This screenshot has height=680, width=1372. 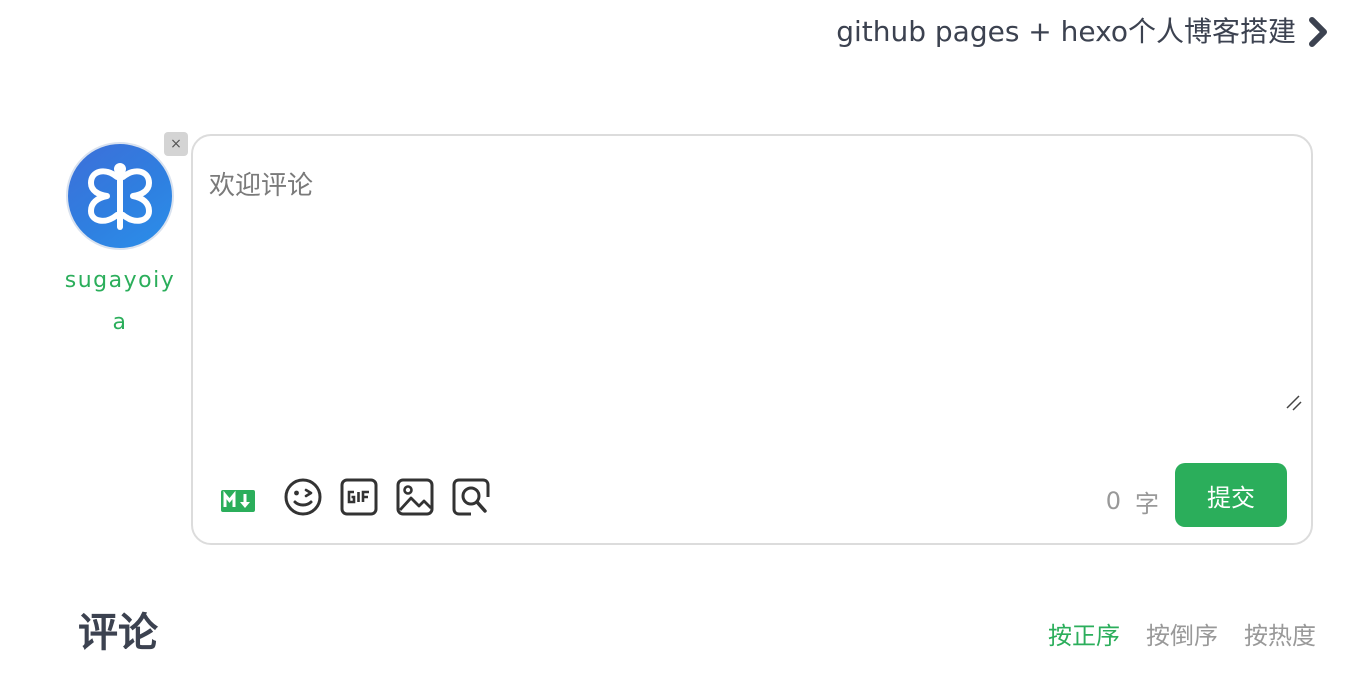 I want to click on preview-icon, so click(x=471, y=497).